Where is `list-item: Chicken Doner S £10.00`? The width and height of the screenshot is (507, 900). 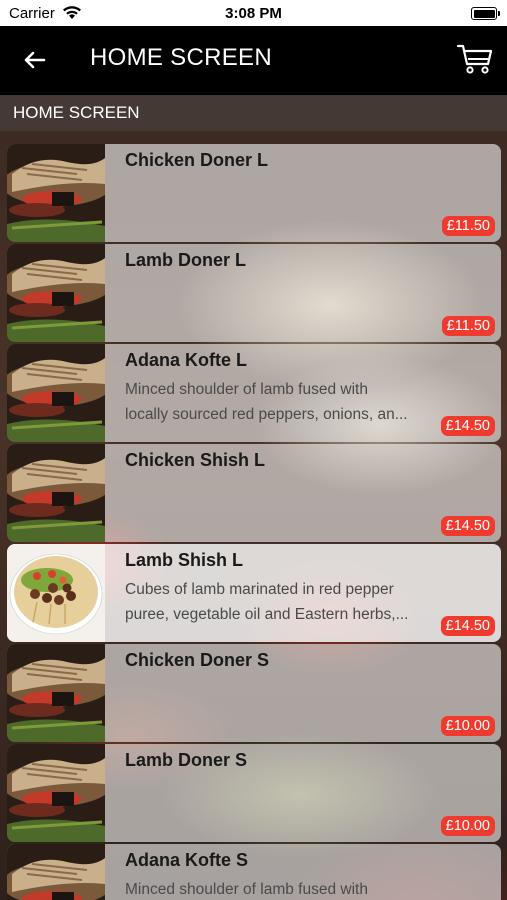
list-item: Chicken Doner S £10.00 is located at coordinates (254, 693).